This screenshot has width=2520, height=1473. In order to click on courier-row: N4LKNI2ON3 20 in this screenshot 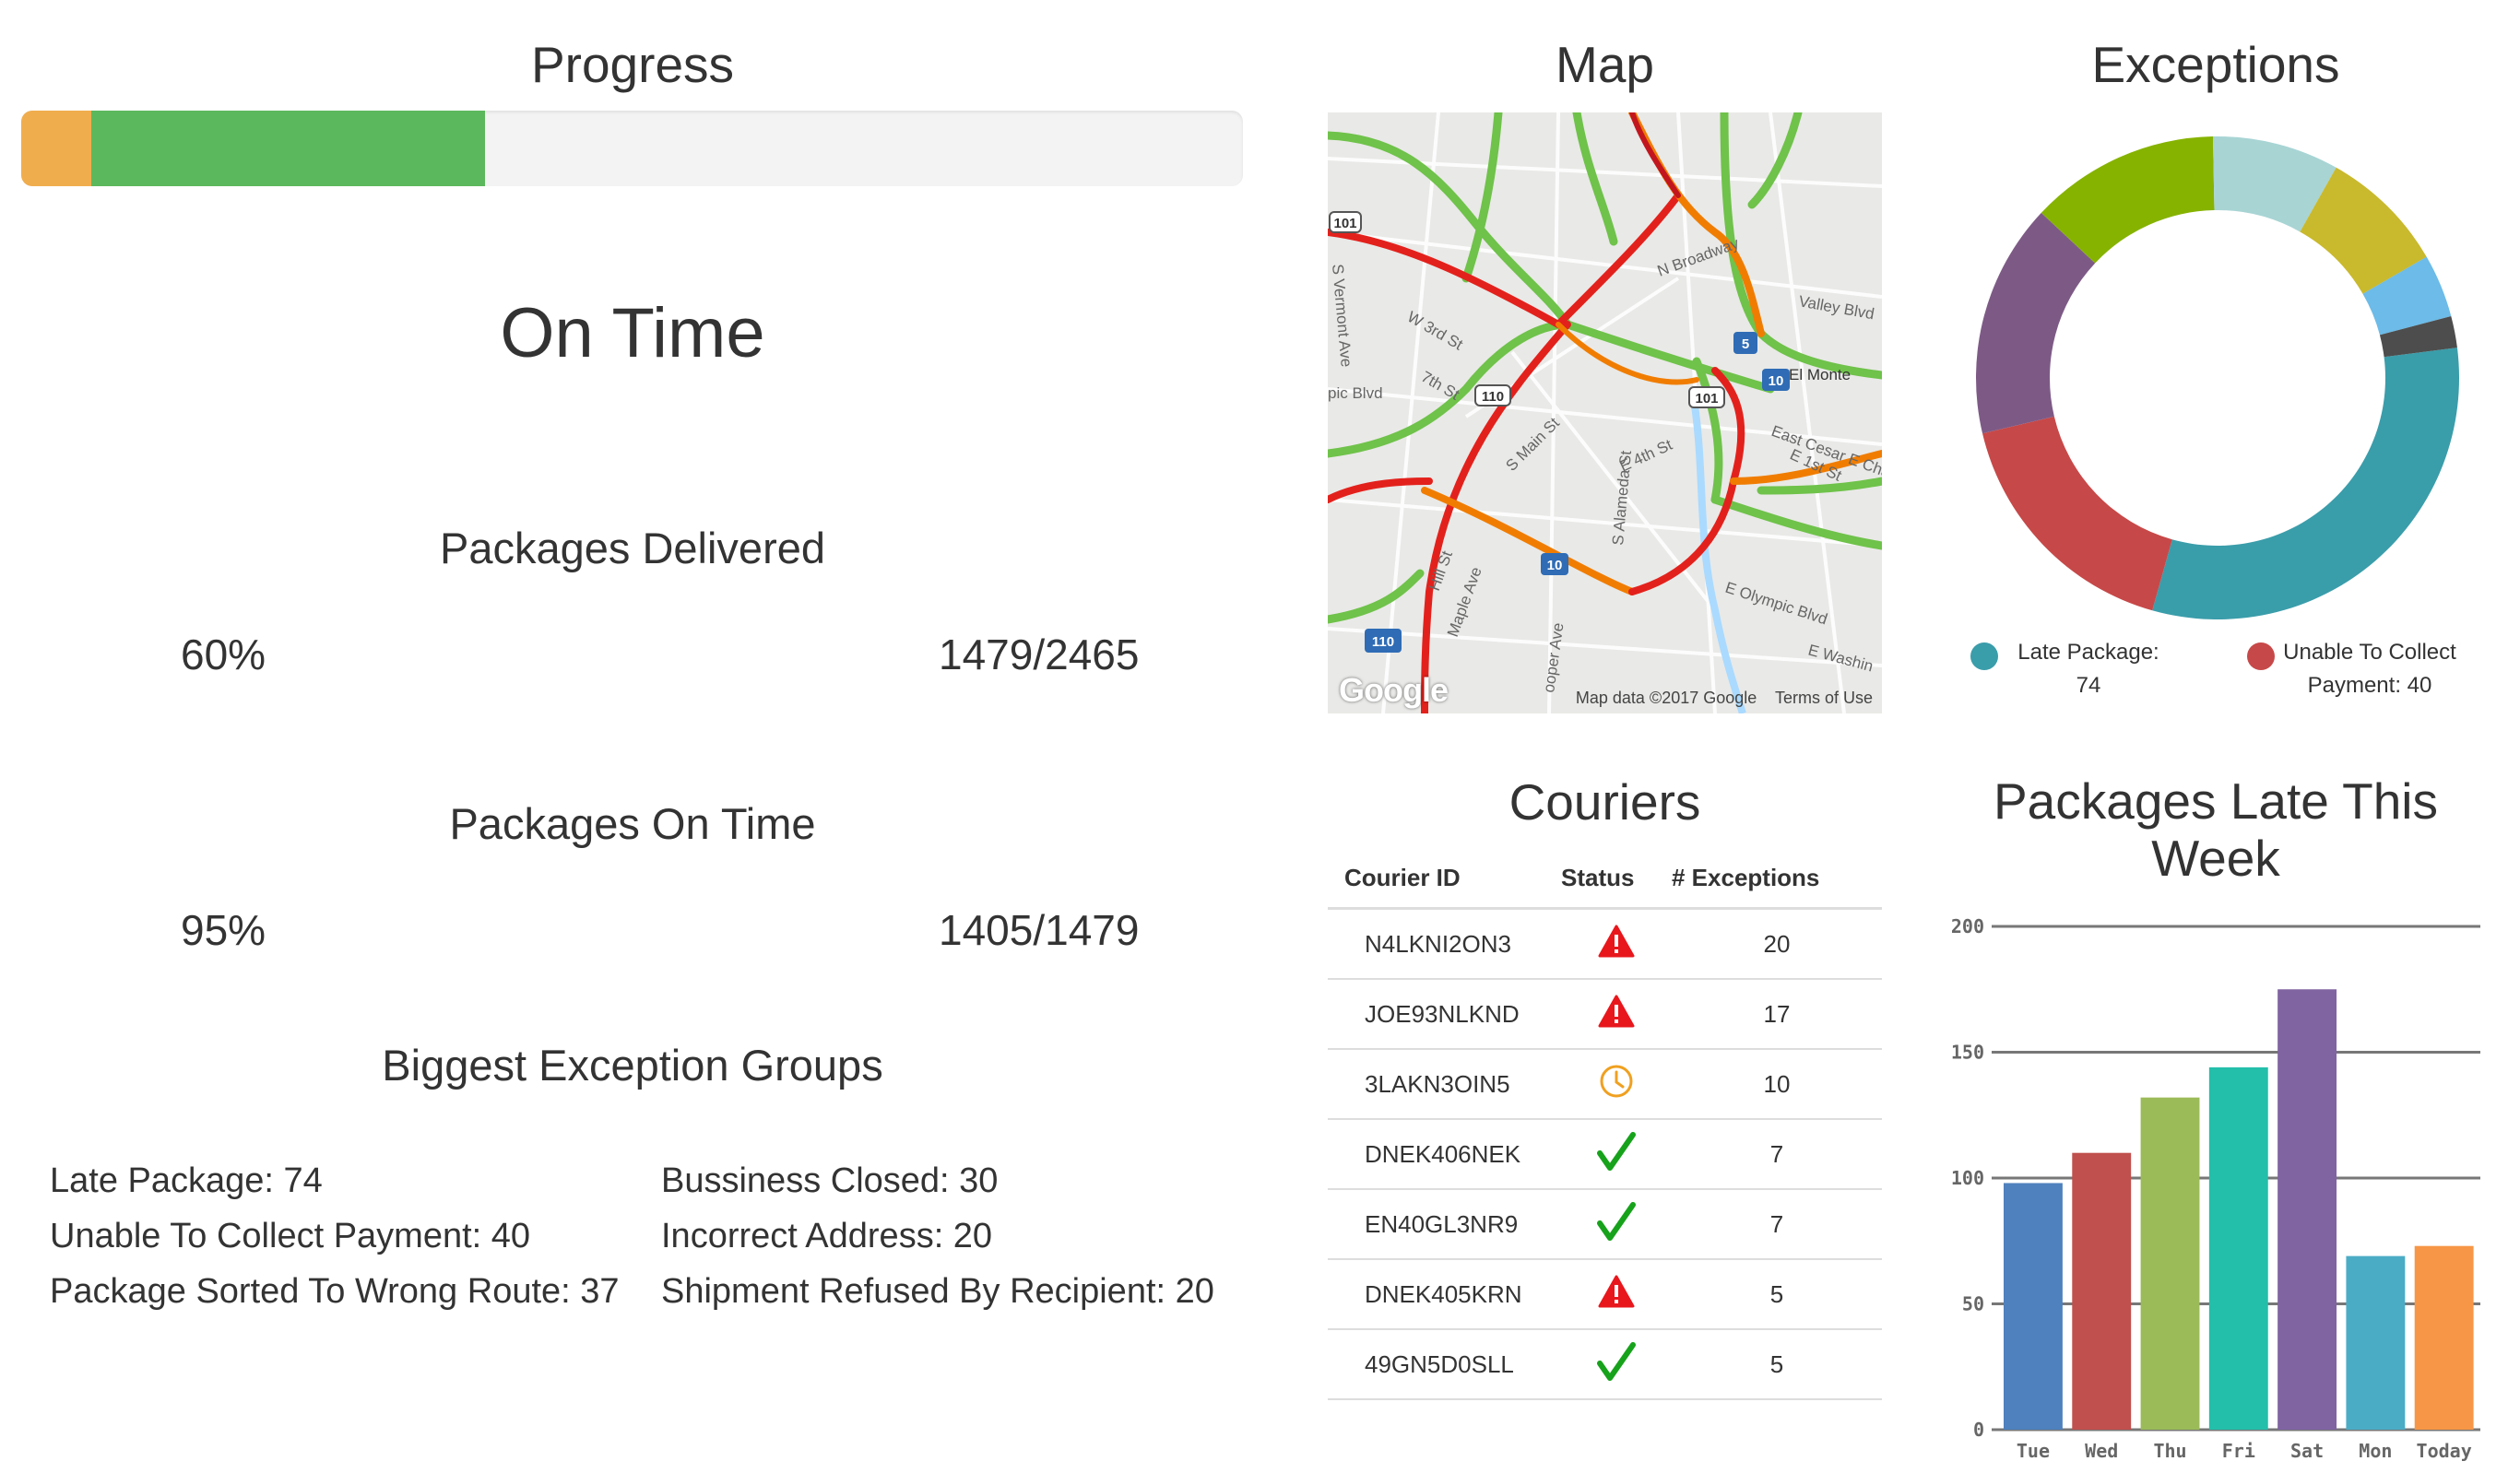, I will do `click(1605, 944)`.